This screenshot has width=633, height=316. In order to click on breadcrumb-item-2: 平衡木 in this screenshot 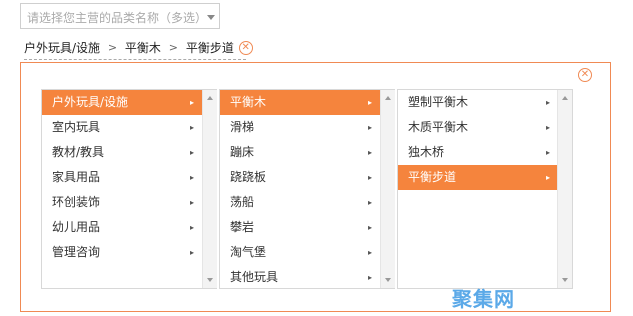, I will do `click(143, 47)`.